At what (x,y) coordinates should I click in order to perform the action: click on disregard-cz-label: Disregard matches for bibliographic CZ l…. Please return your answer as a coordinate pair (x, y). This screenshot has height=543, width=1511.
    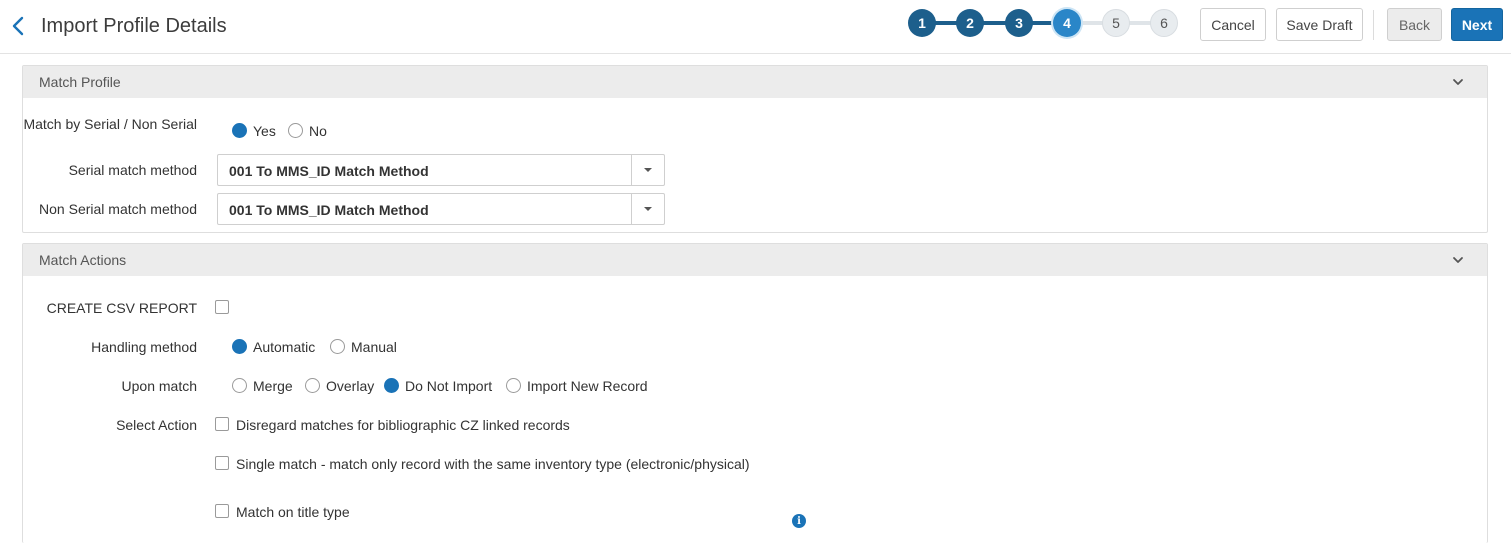
    Looking at the image, I should click on (403, 425).